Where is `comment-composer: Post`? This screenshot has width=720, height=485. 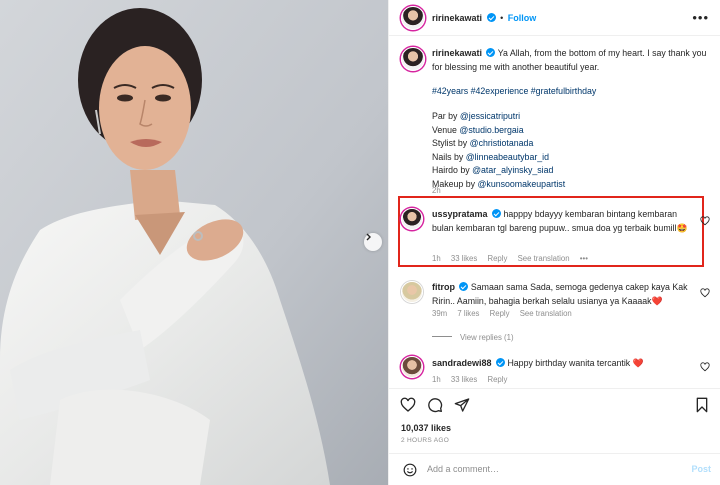 comment-composer: Post is located at coordinates (554, 469).